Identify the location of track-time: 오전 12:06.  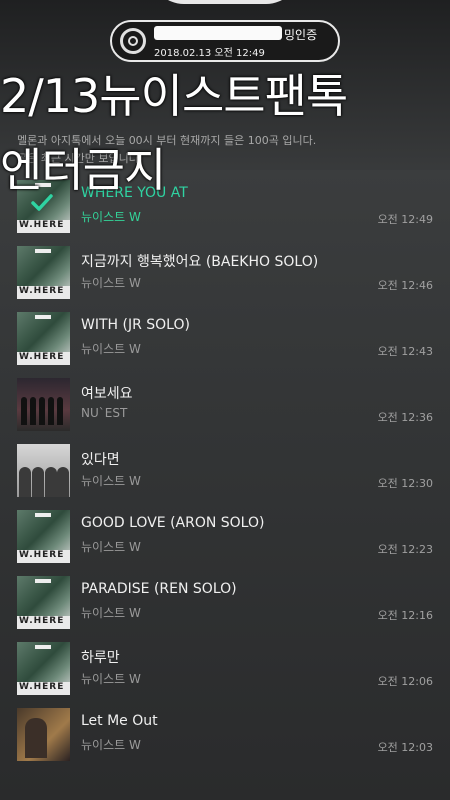
(405, 681).